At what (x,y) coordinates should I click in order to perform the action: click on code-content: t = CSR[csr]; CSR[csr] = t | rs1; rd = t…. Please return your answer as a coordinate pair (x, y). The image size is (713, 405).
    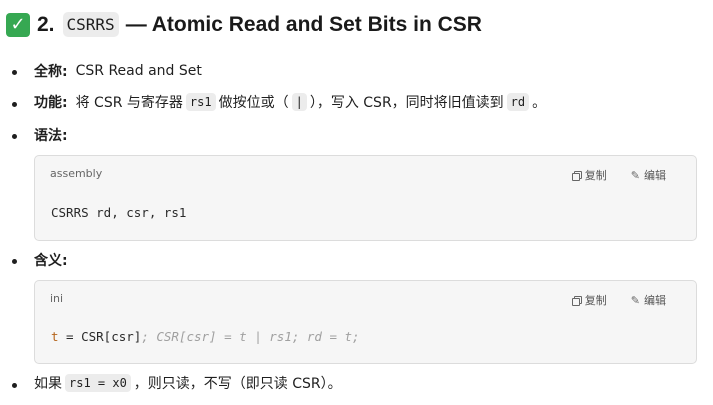
    Looking at the image, I should click on (205, 336).